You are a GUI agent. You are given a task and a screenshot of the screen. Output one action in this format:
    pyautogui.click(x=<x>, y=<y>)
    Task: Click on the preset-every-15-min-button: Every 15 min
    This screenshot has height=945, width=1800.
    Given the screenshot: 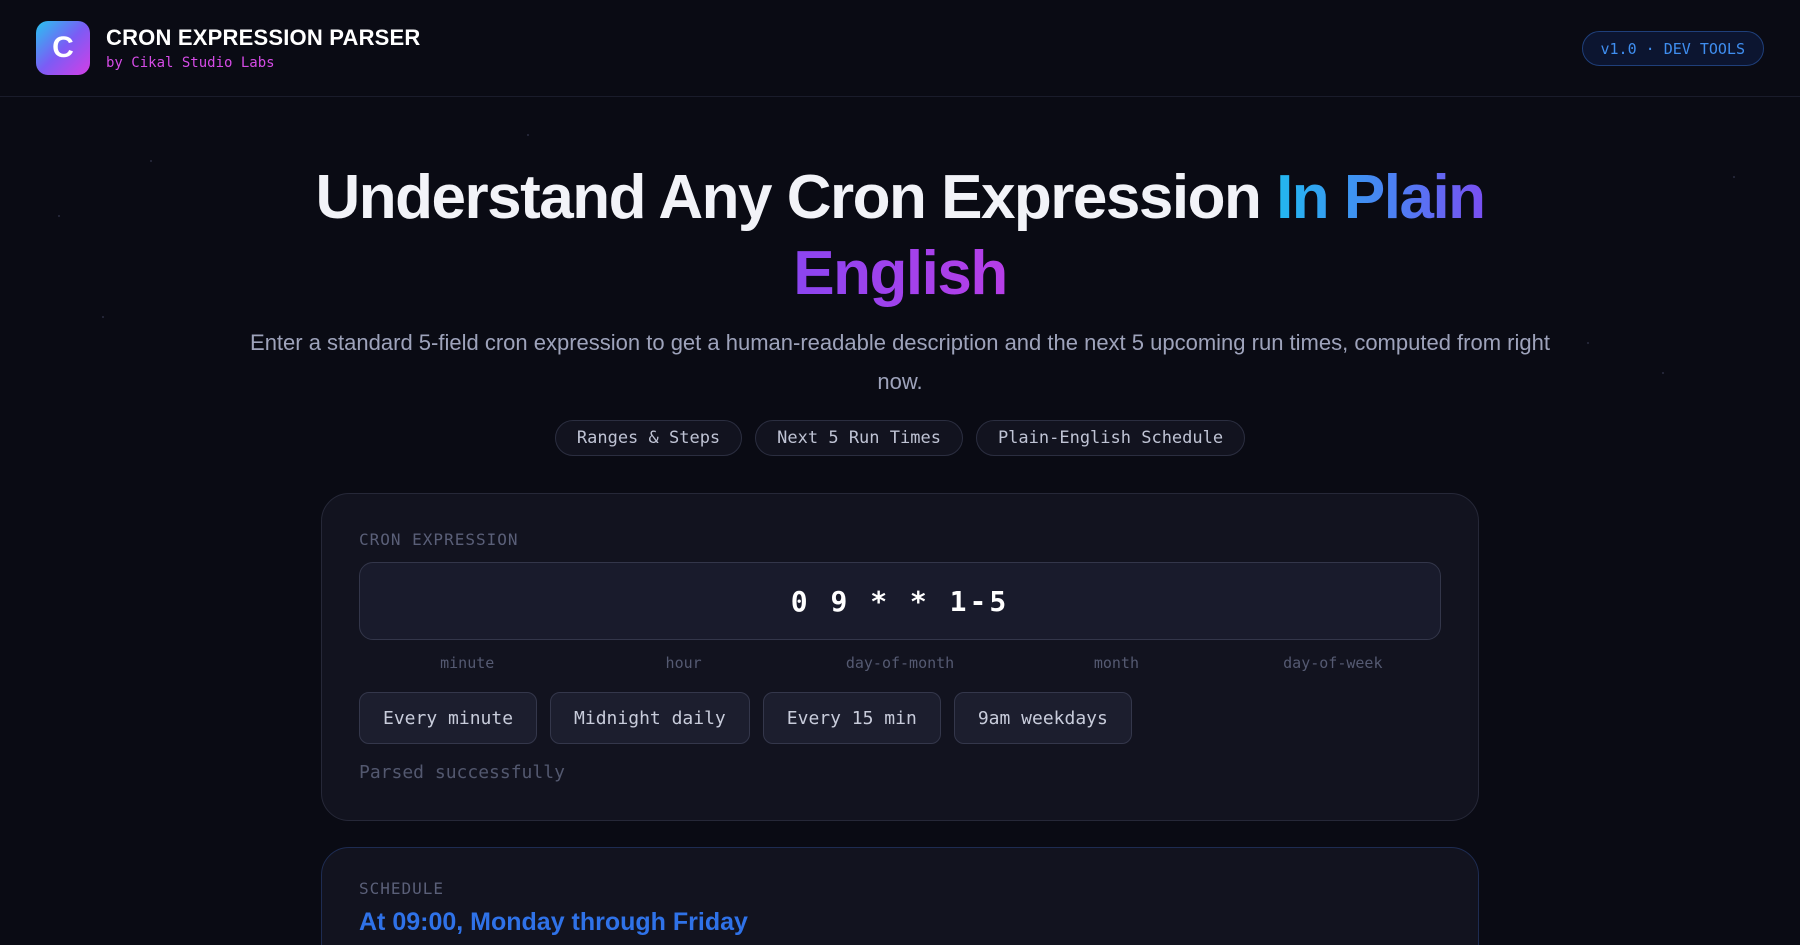 What is the action you would take?
    pyautogui.click(x=851, y=718)
    